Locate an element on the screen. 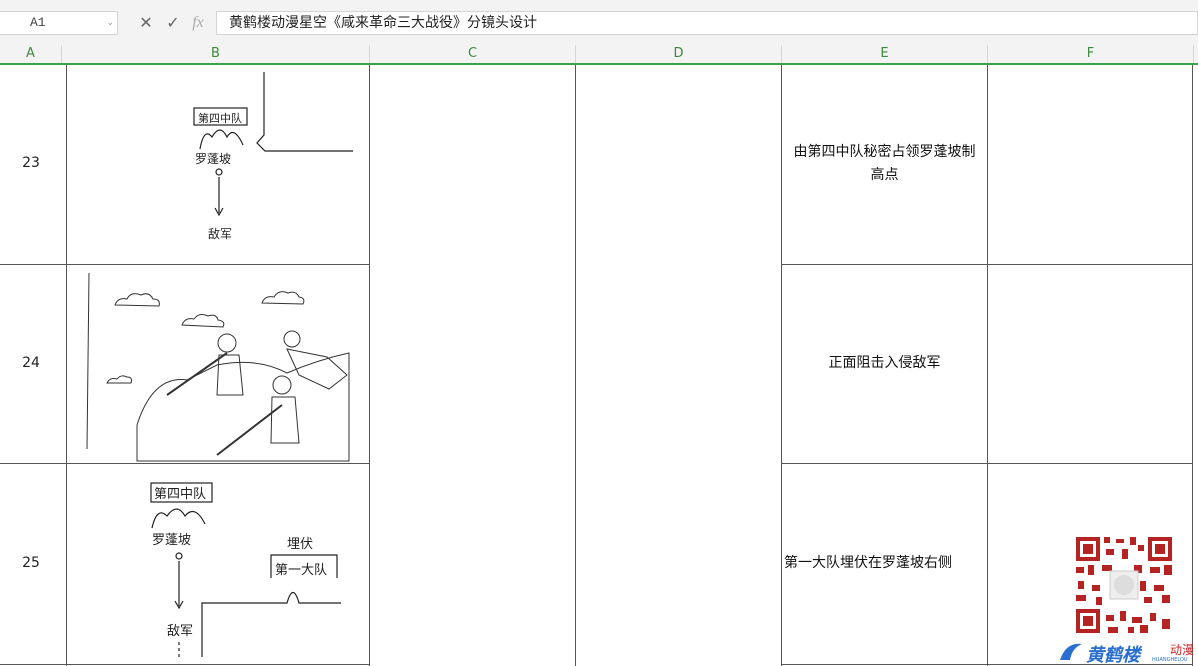  rifle is located at coordinates (249, 430).